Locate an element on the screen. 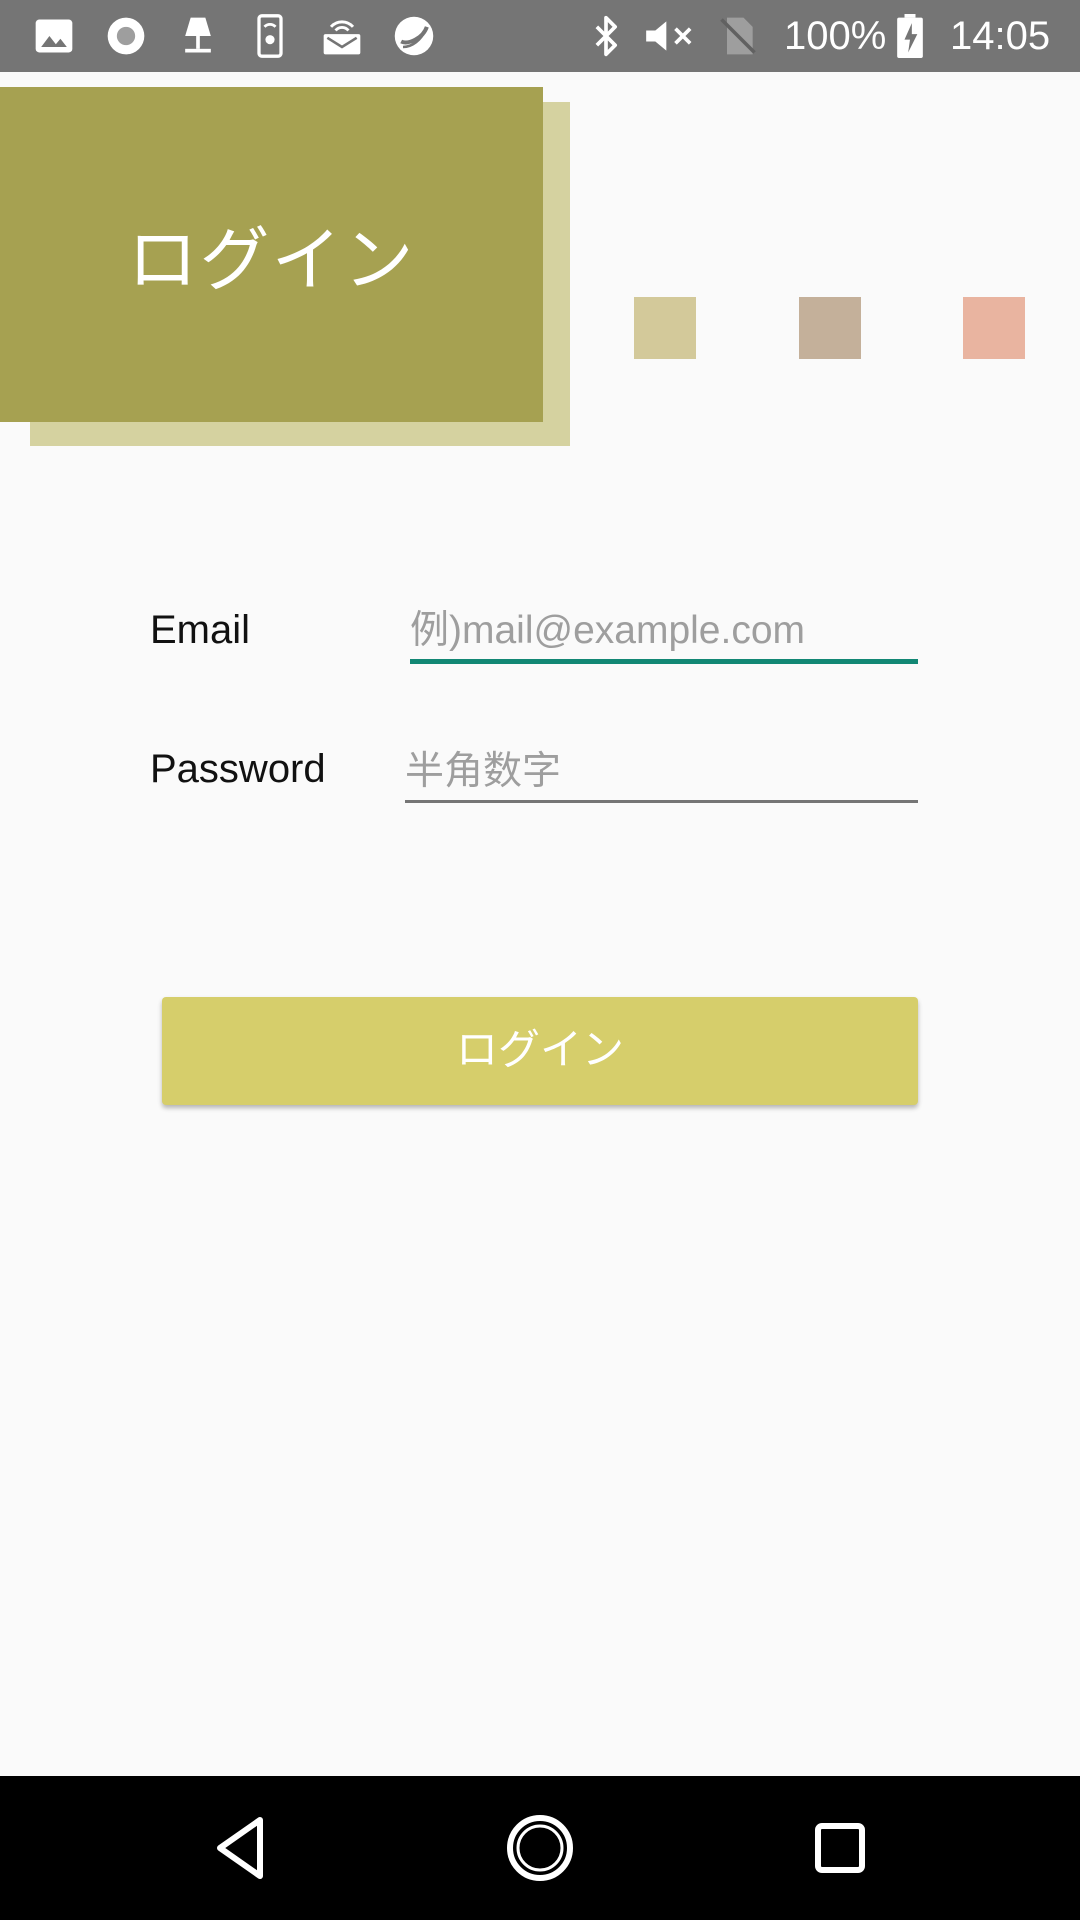  clock: 14:05 is located at coordinates (1000, 36).